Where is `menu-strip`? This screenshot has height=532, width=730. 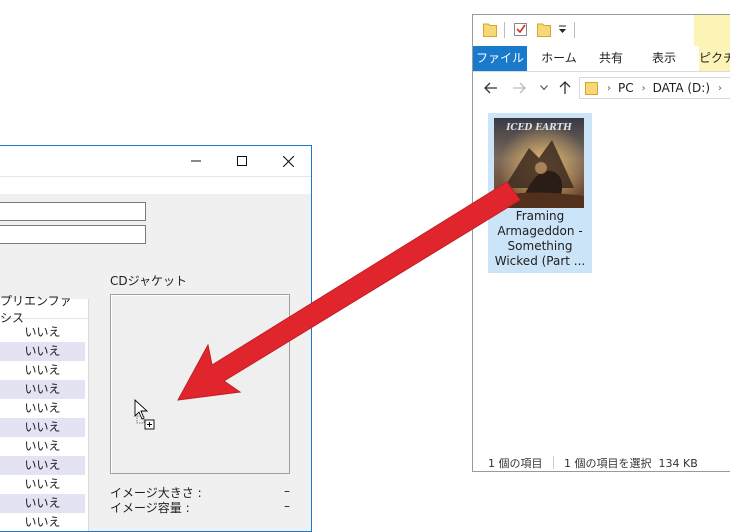 menu-strip is located at coordinates (155, 185).